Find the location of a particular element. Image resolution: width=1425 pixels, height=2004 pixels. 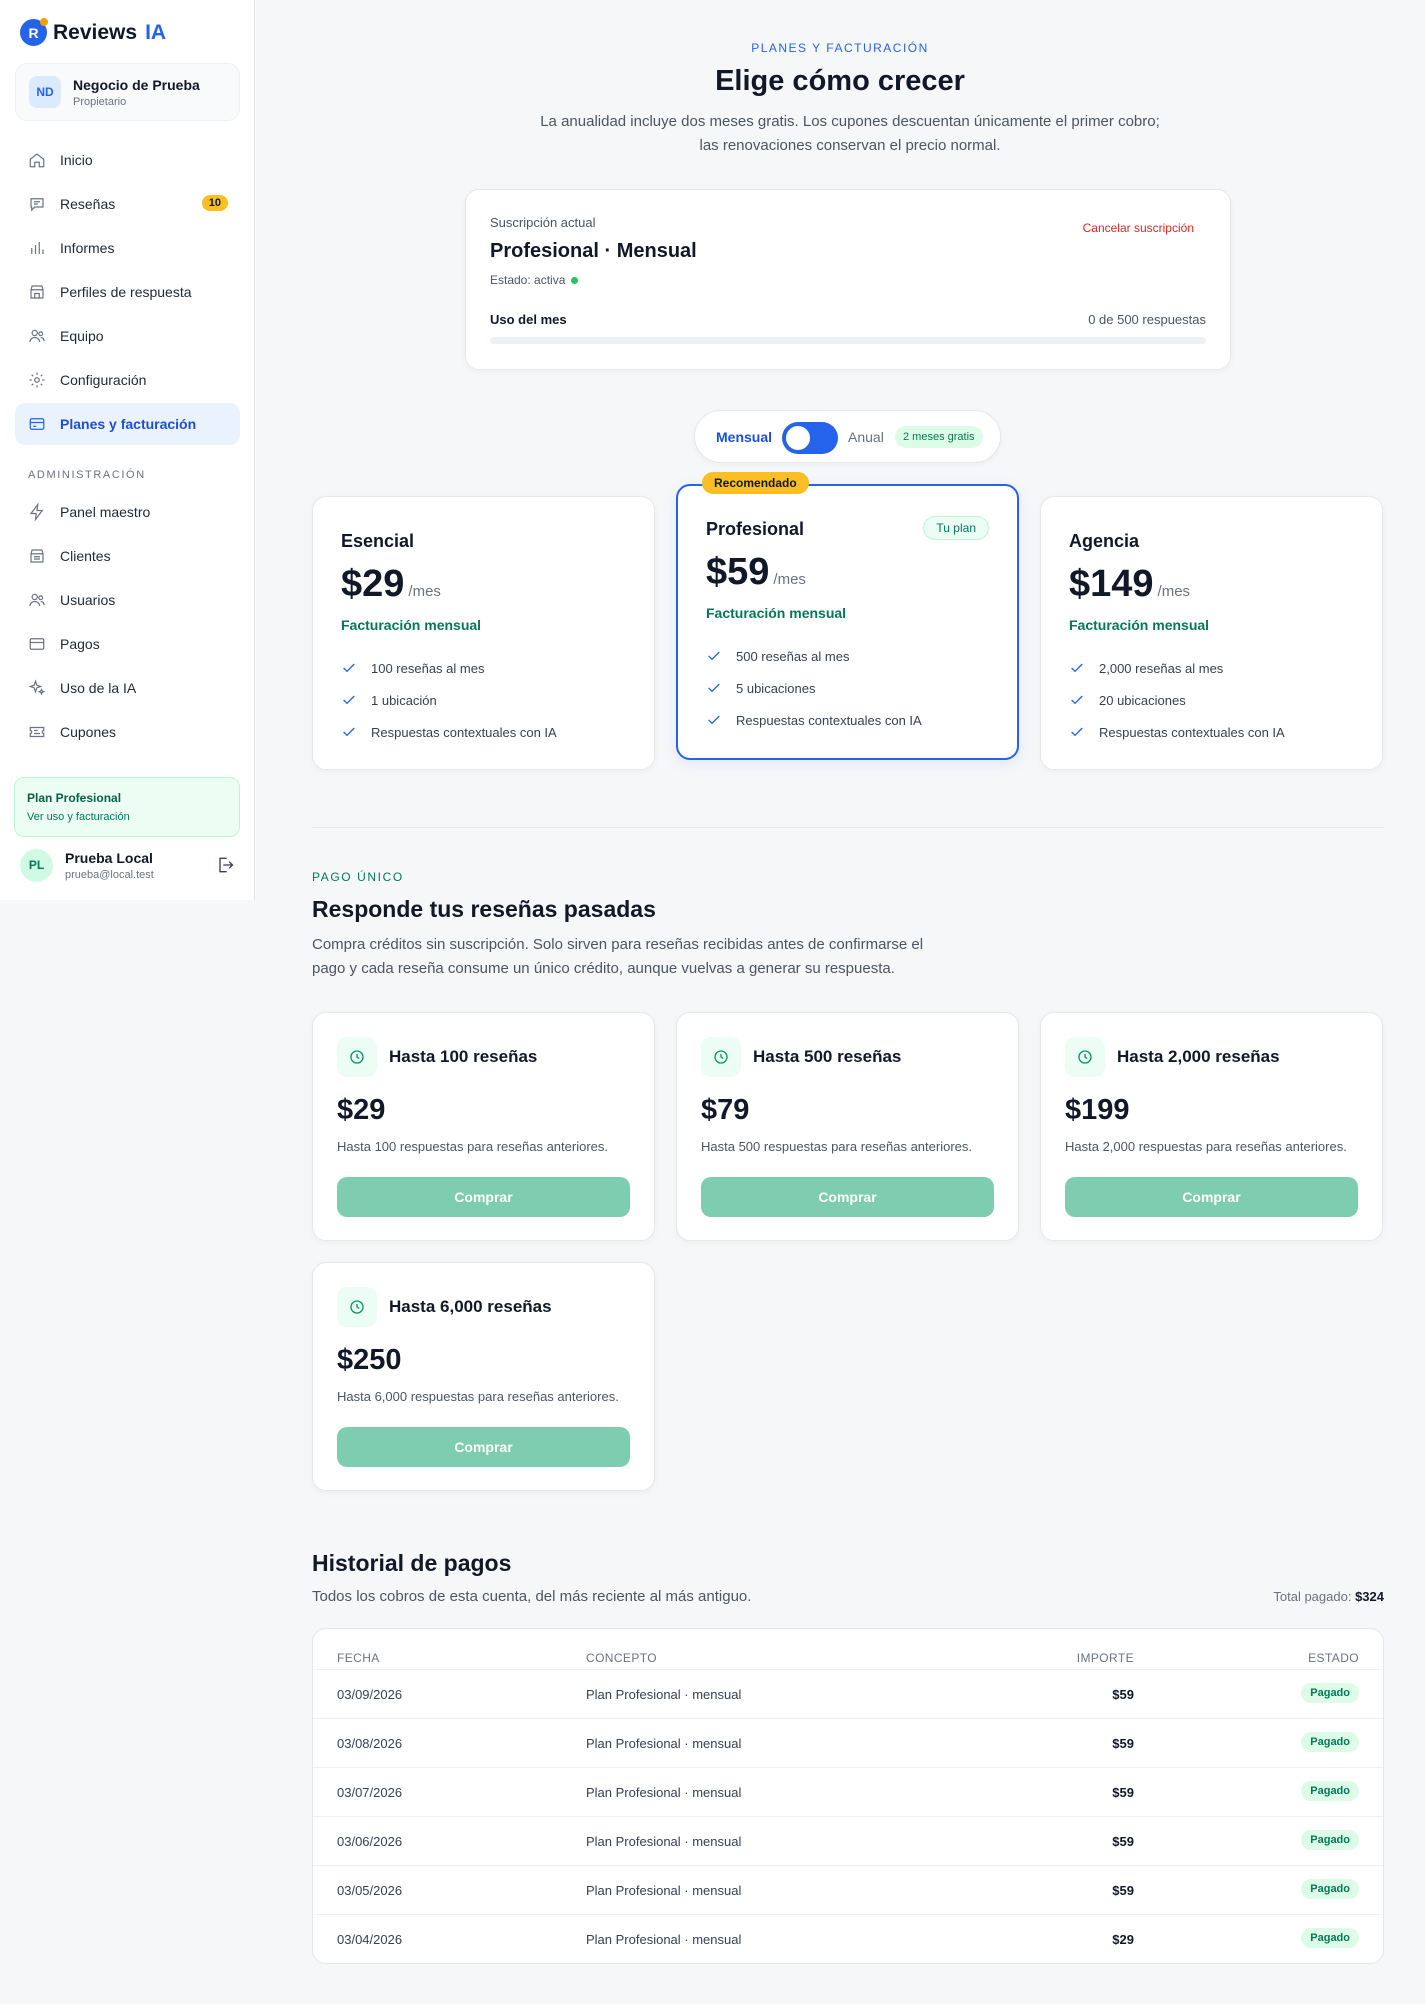

billing-switch is located at coordinates (810, 438).